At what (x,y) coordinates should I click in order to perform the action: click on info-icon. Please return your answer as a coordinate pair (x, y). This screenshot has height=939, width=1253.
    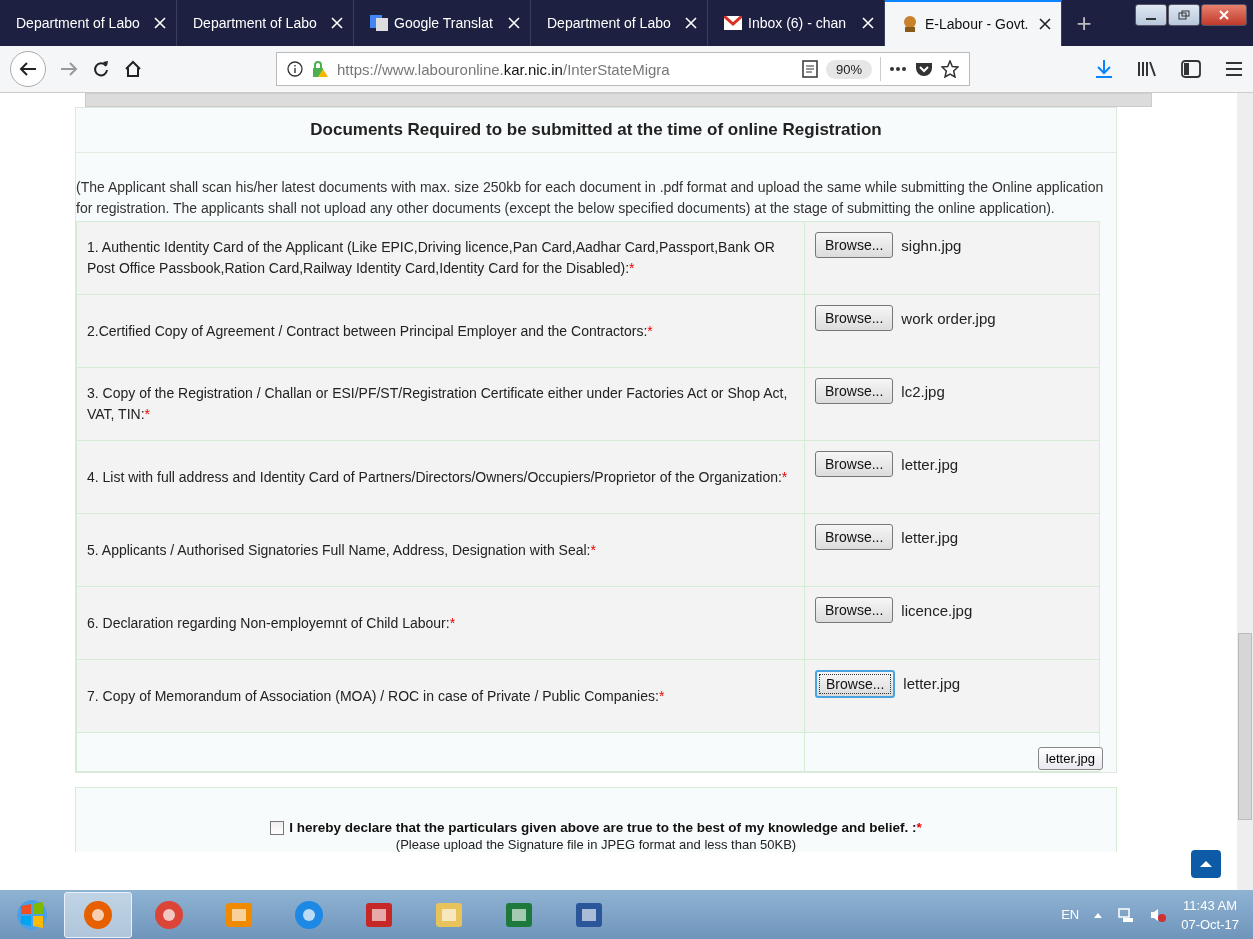
    Looking at the image, I should click on (295, 69).